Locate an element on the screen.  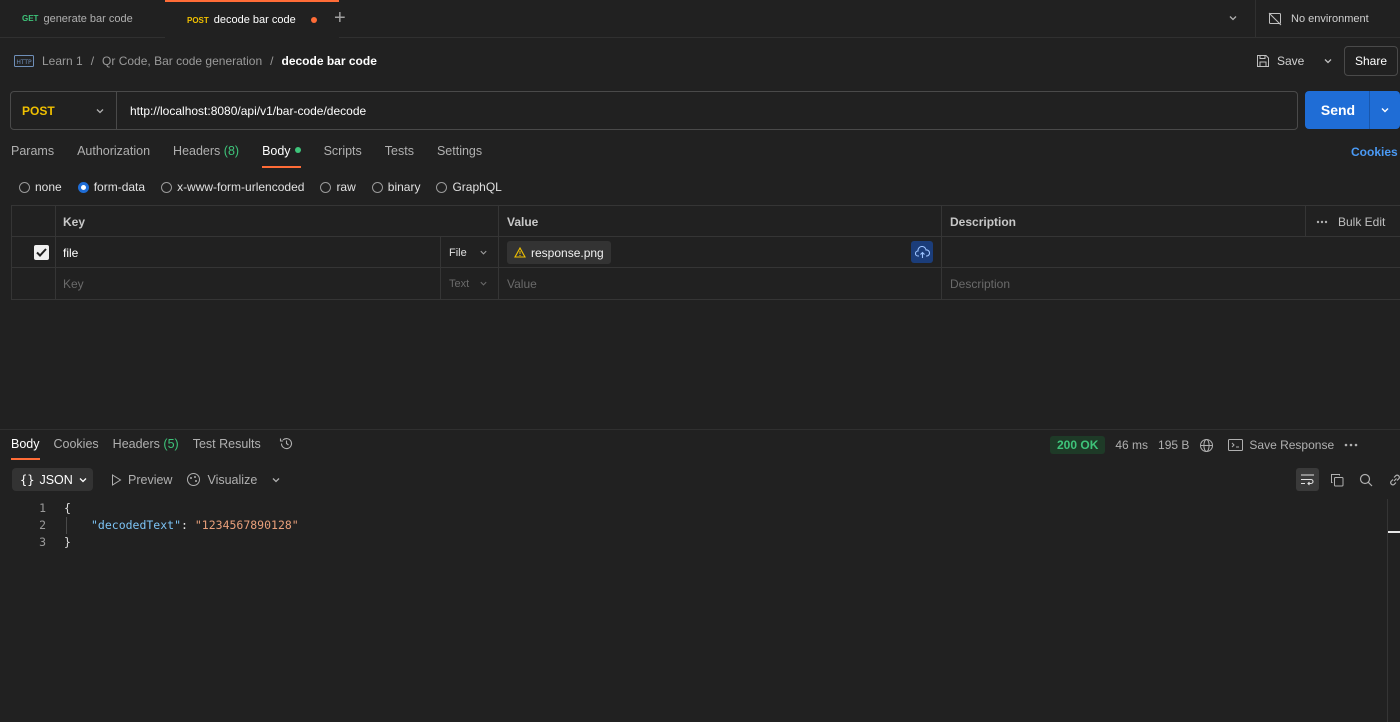
radio-binary: binary is located at coordinates (395, 187).